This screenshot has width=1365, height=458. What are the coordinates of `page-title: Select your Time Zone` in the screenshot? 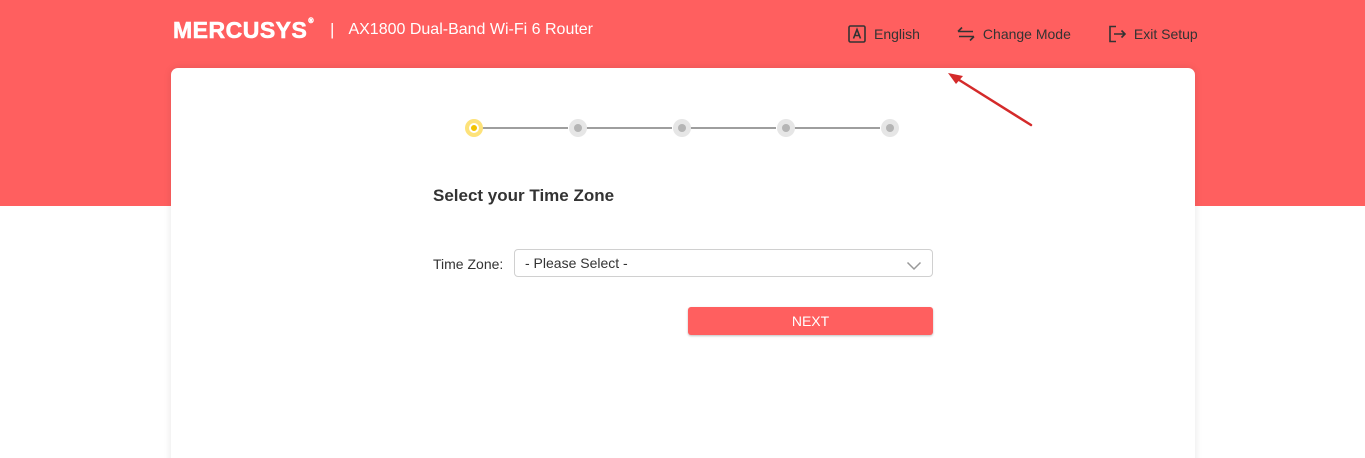 It's located at (524, 195).